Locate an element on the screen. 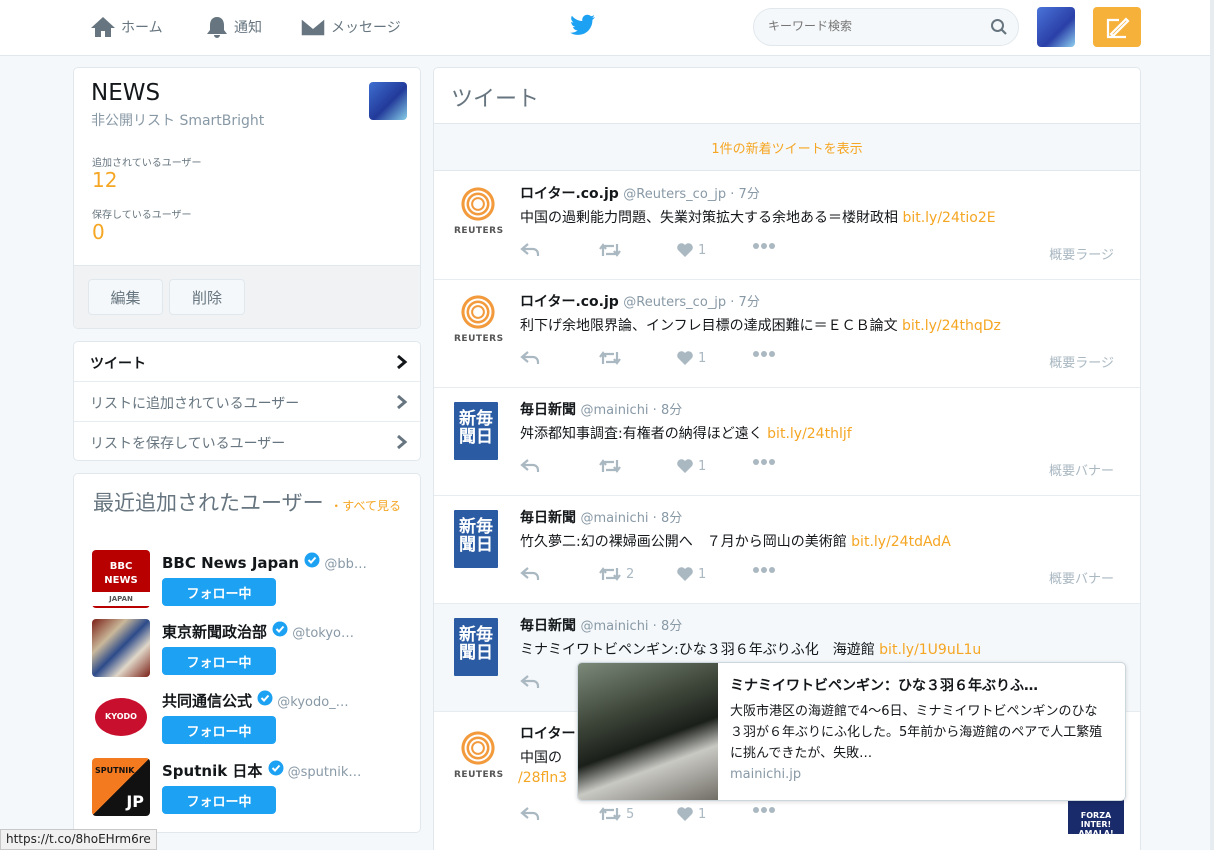  see-all-link: ・すべて見る is located at coordinates (365, 506).